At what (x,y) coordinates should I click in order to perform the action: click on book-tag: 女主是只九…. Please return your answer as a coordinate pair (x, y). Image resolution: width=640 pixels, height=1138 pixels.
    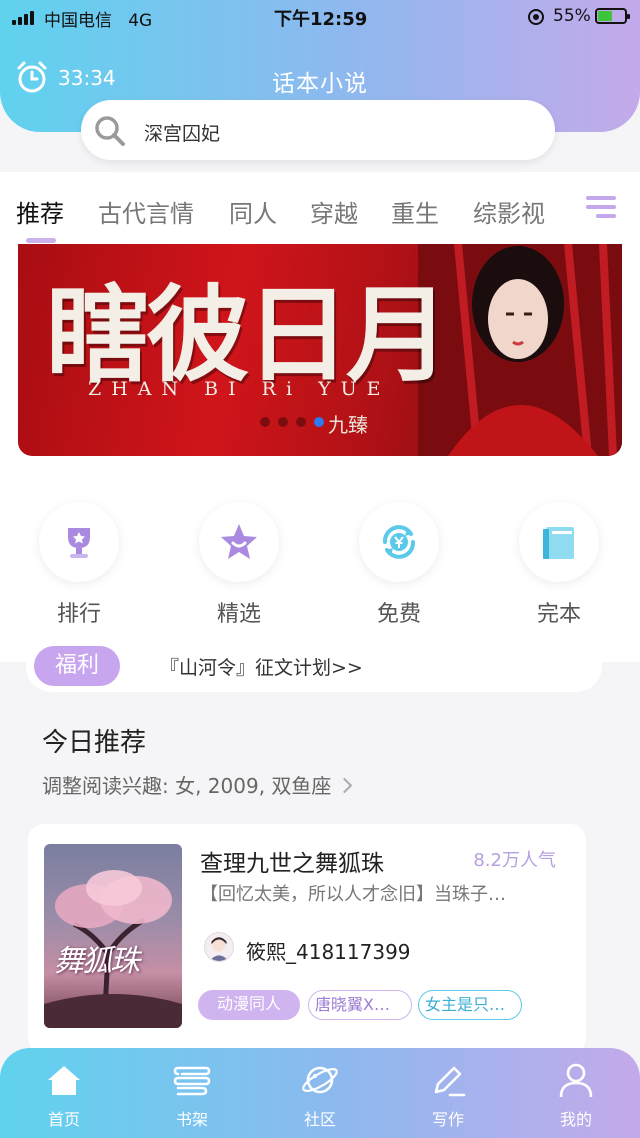
    Looking at the image, I should click on (470, 1005).